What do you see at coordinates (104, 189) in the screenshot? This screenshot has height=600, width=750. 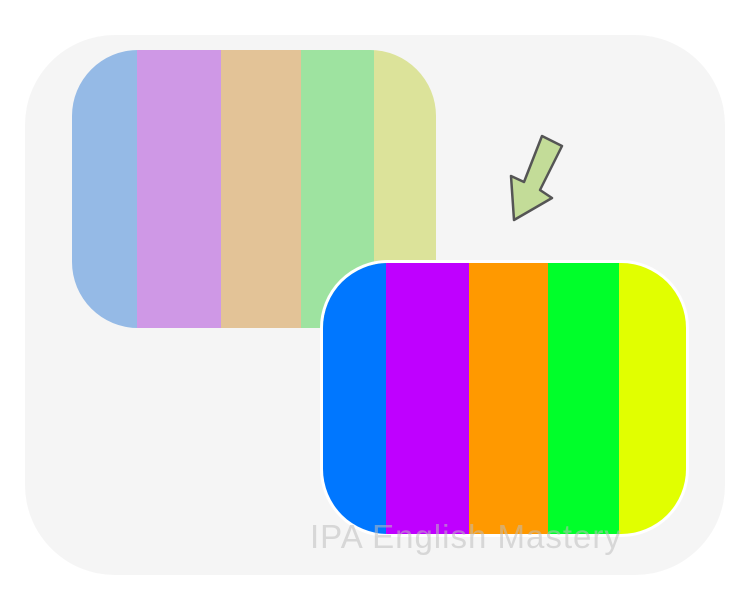 I see `faded-stripe-blue` at bounding box center [104, 189].